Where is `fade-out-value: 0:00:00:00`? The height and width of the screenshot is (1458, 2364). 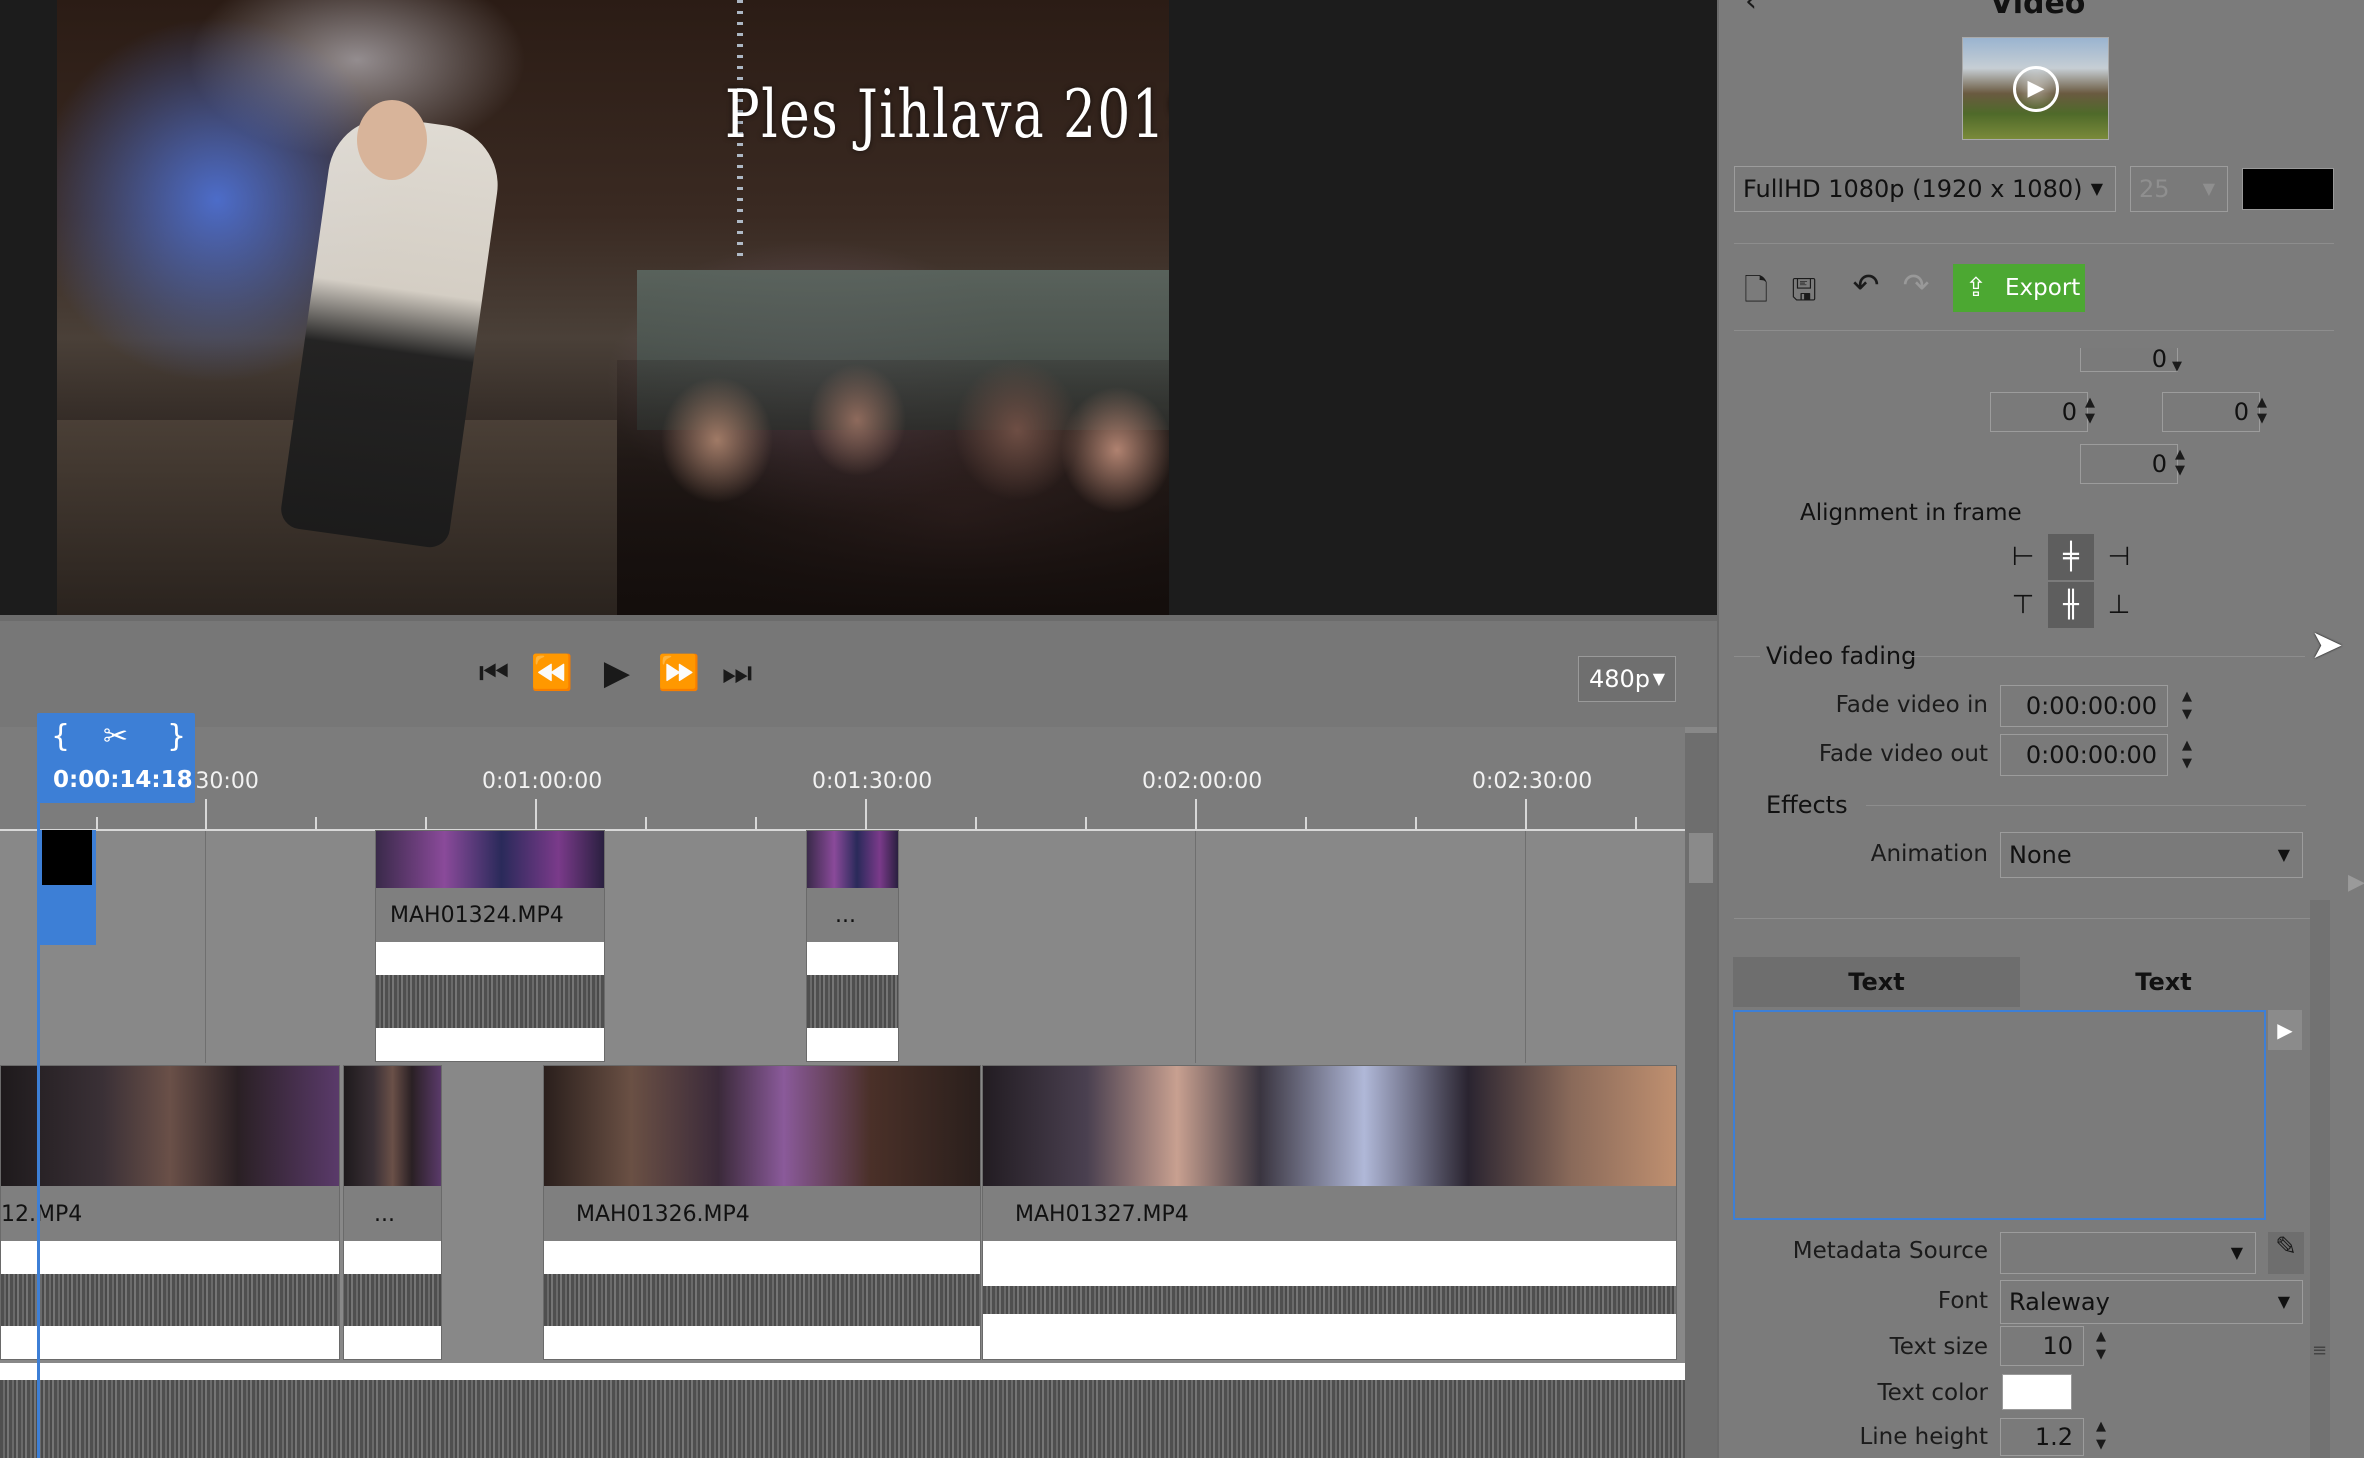
fade-out-value: 0:00:00:00 is located at coordinates (2091, 755).